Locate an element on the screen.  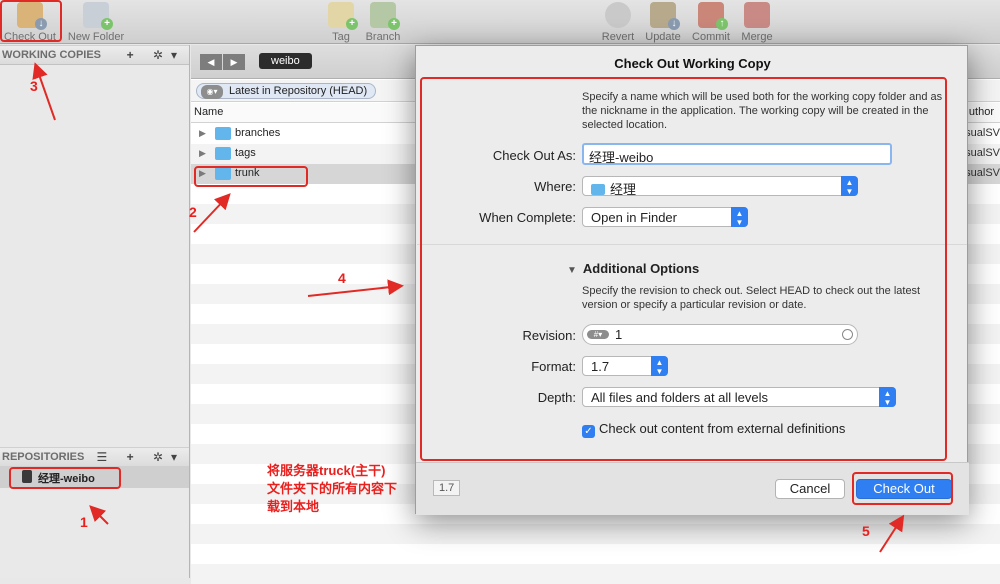
annotation-number-4: 4 is located at coordinates (342, 278).